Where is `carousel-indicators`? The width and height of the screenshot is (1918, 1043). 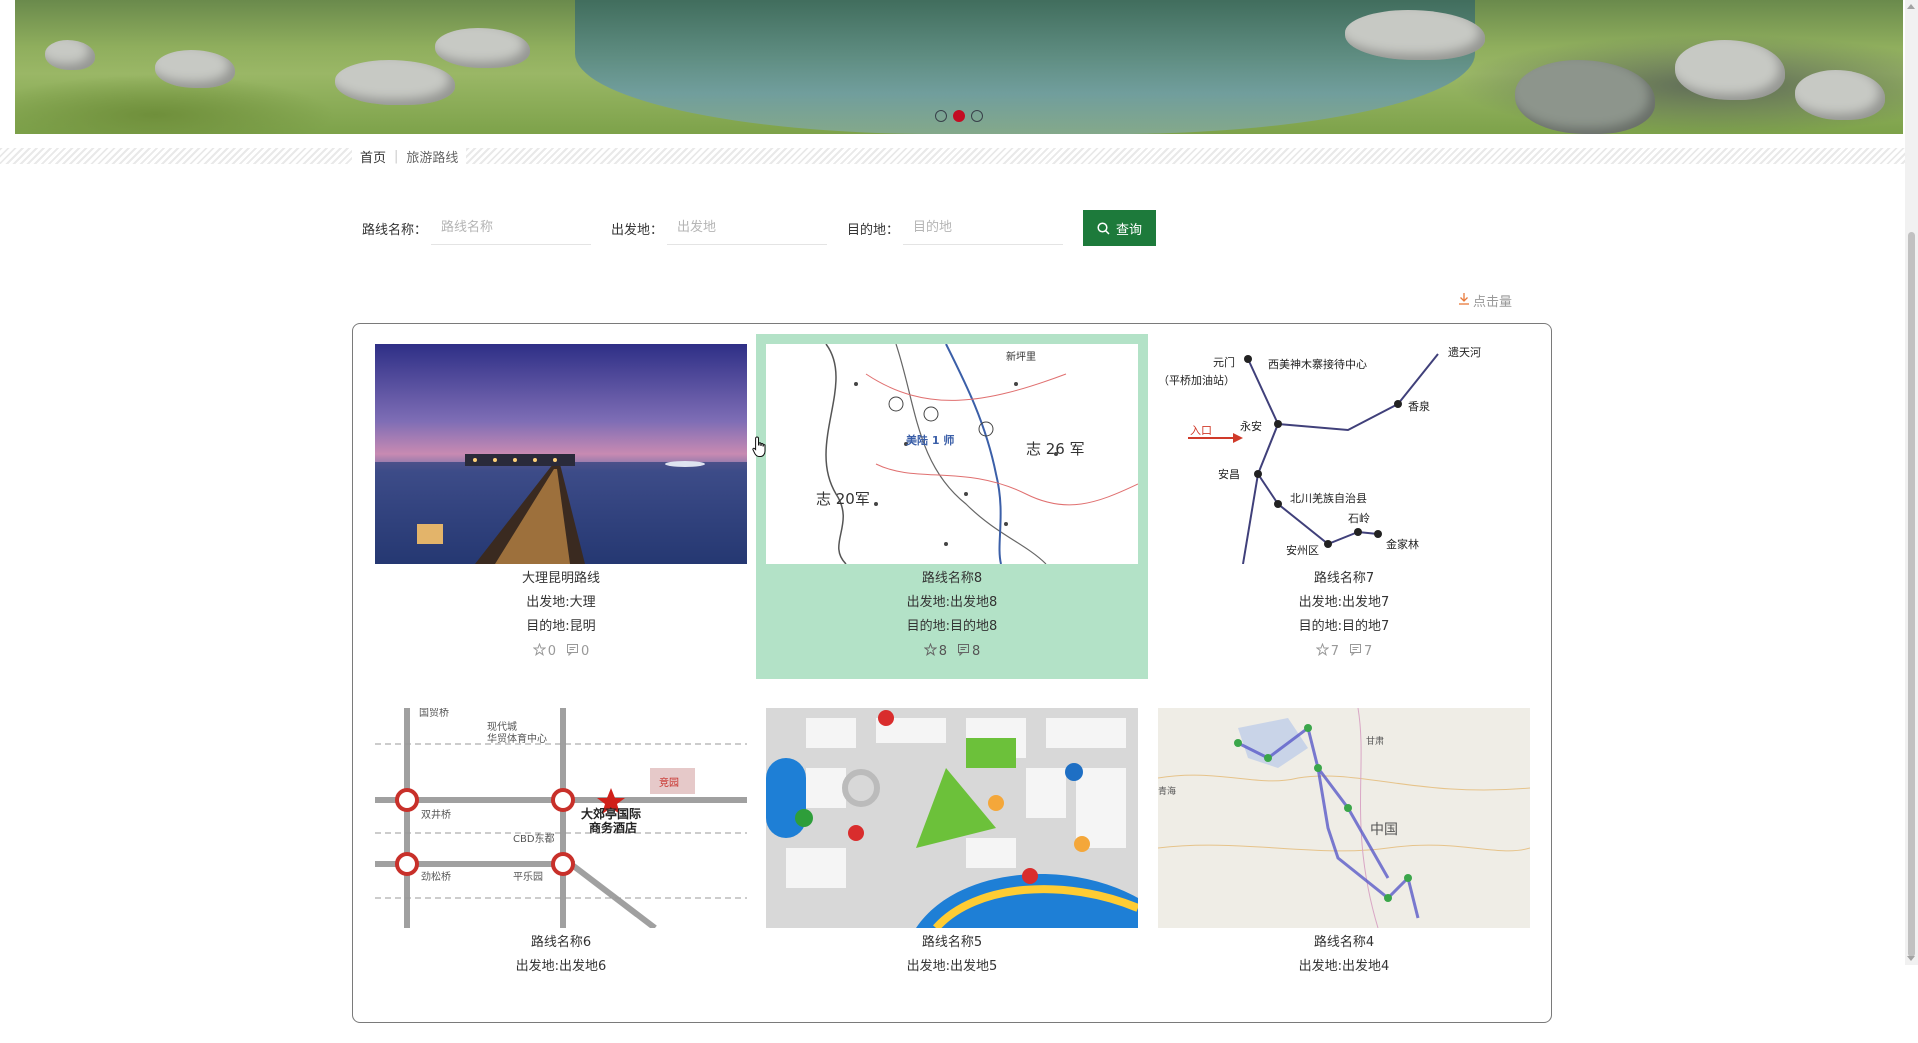 carousel-indicators is located at coordinates (959, 116).